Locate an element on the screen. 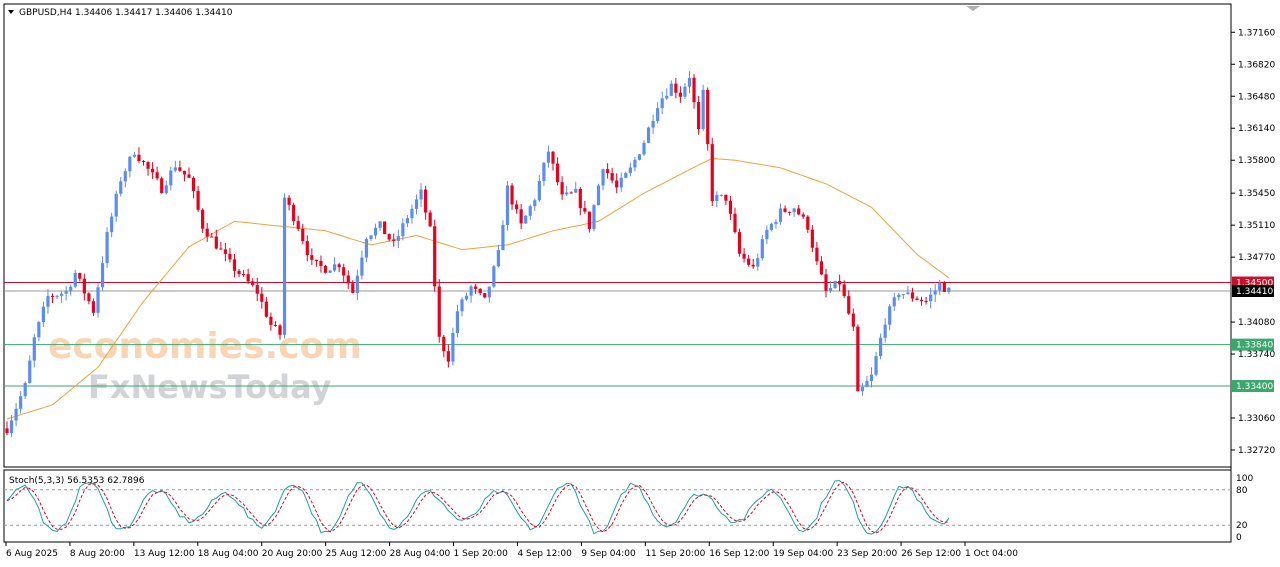 The image size is (1280, 567). time-tick-label: 18 Aug 04:00 is located at coordinates (228, 554).